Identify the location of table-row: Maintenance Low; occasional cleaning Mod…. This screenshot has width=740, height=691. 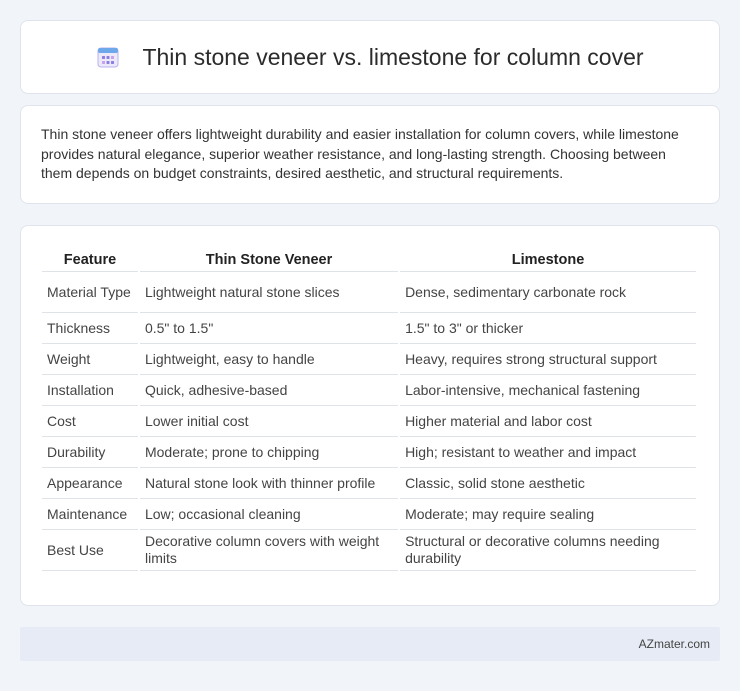
(369, 514).